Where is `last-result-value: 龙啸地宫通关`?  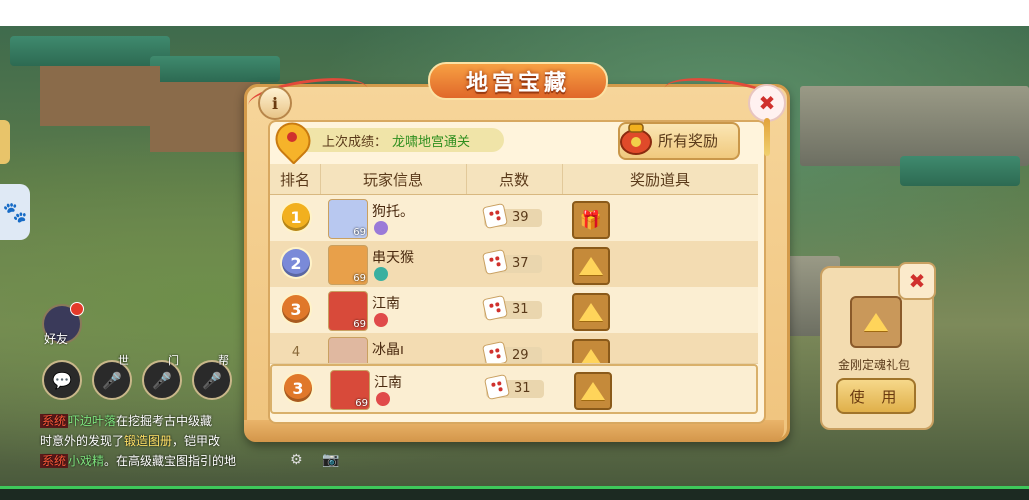 last-result-value: 龙啸地宫通关 is located at coordinates (431, 142).